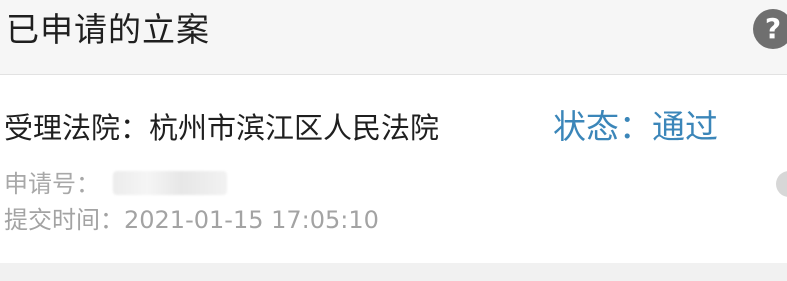 The width and height of the screenshot is (787, 281). What do you see at coordinates (108, 29) in the screenshot?
I see `page-title: 已申请的立案` at bounding box center [108, 29].